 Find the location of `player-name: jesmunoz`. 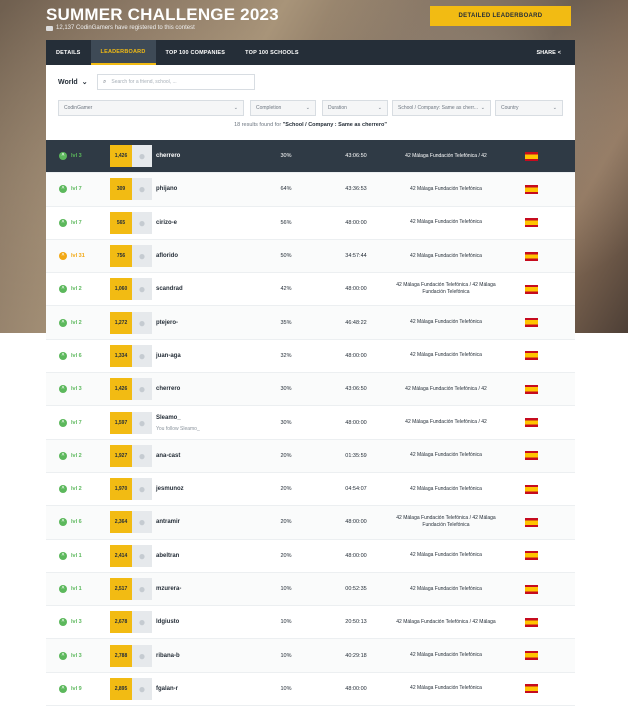

player-name: jesmunoz is located at coordinates (170, 489).